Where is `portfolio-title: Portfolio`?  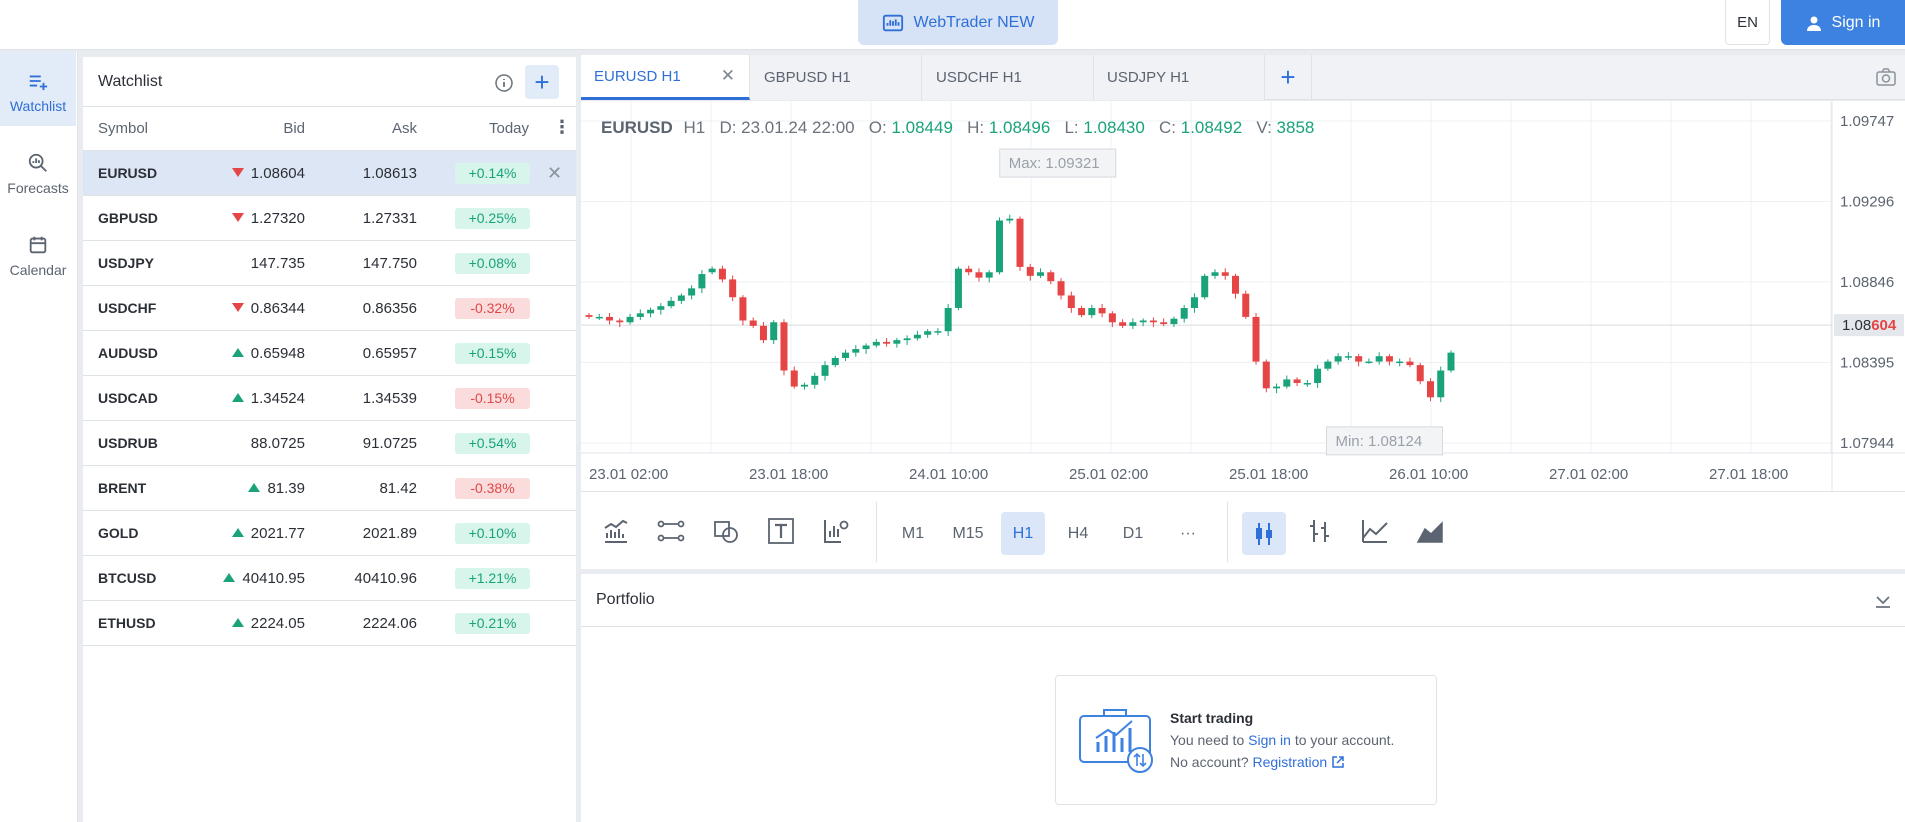
portfolio-title: Portfolio is located at coordinates (625, 599).